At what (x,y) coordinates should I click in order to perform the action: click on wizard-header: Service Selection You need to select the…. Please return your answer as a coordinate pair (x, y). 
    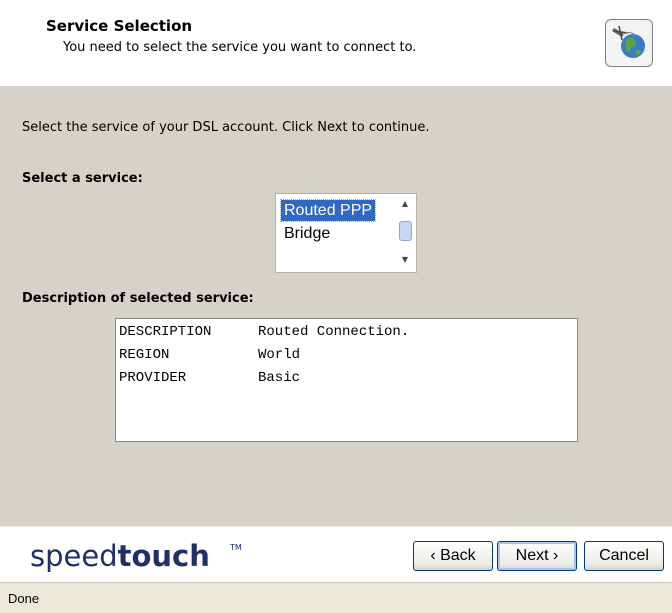
    Looking at the image, I should click on (336, 43).